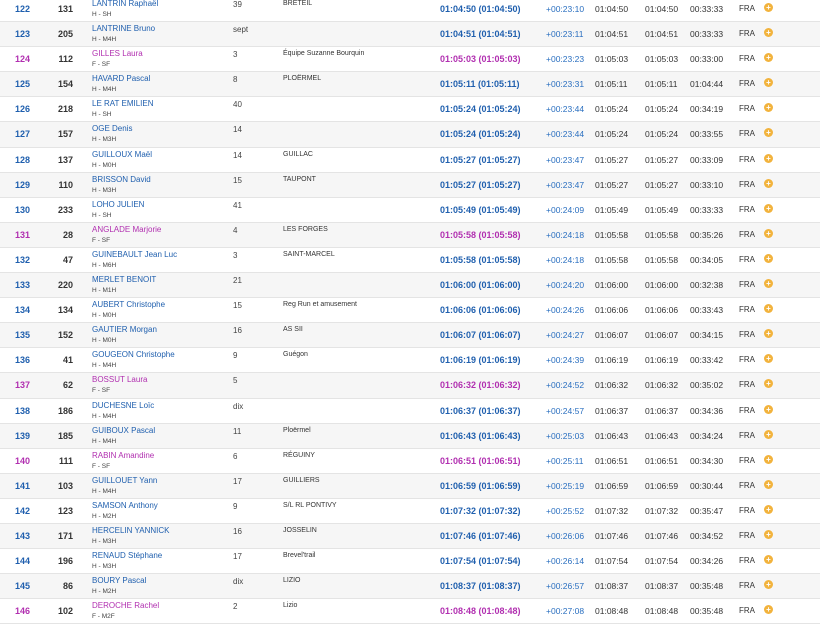  I want to click on rank: 146, so click(22, 611).